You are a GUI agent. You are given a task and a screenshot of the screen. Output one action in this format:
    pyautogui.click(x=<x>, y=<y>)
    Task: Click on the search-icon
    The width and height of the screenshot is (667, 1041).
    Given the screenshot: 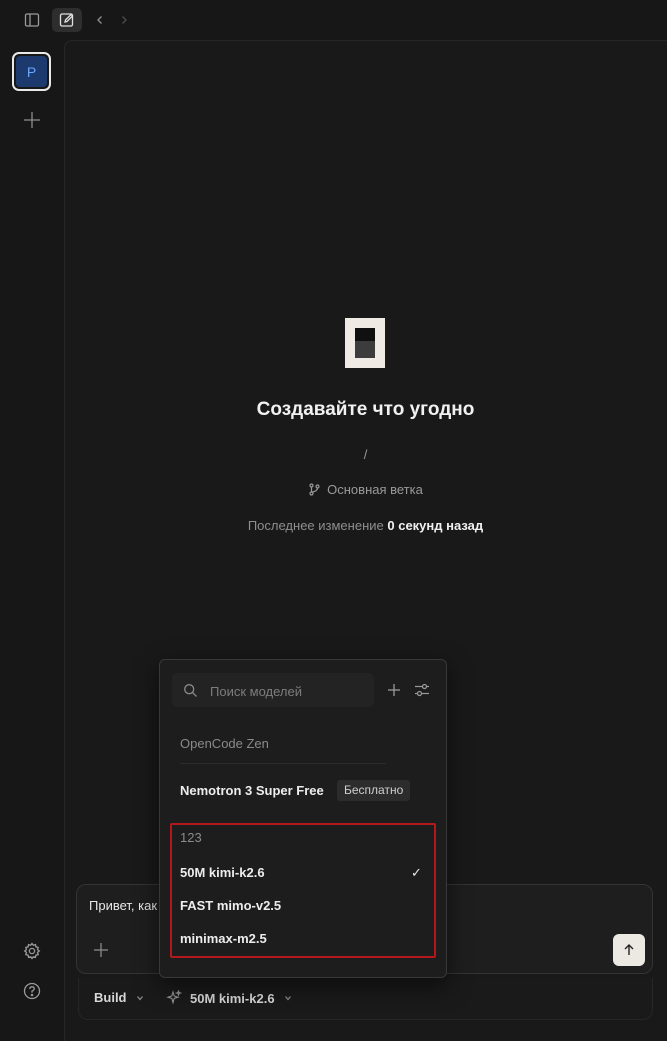 What is the action you would take?
    pyautogui.click(x=190, y=690)
    